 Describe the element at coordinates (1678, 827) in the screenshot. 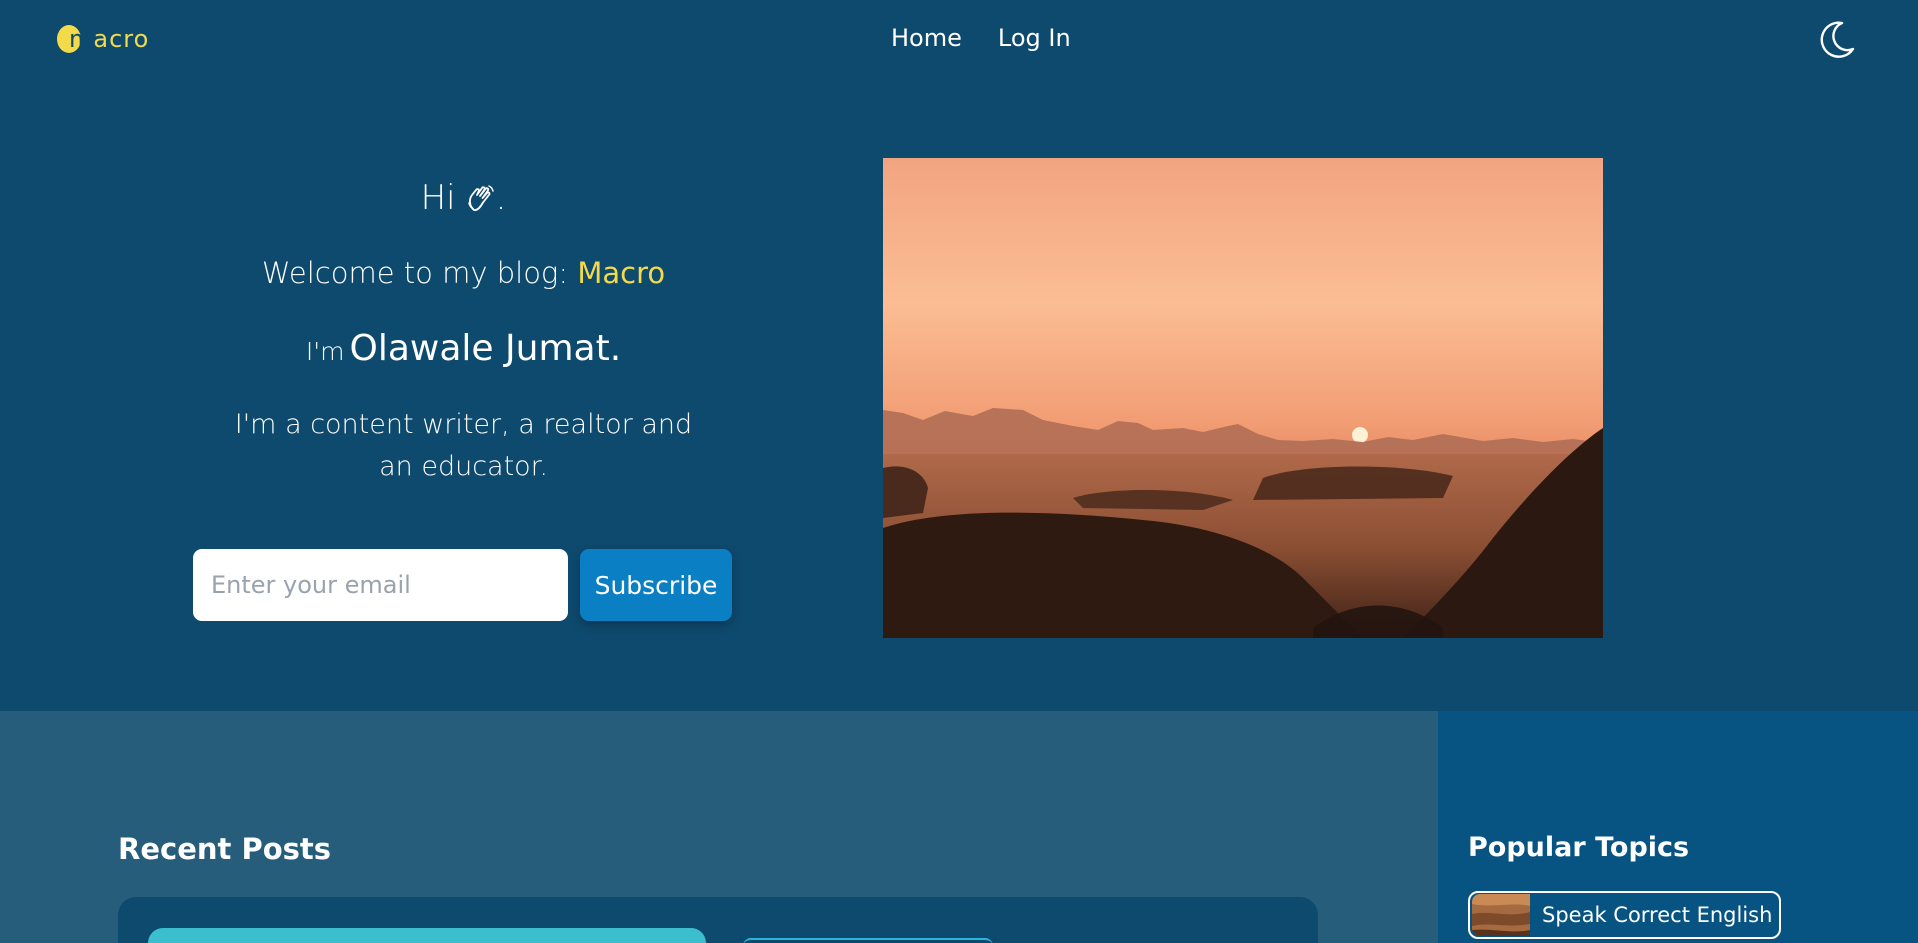

I see `popular-topics-section: Popular Topics Speak Correct English` at that location.